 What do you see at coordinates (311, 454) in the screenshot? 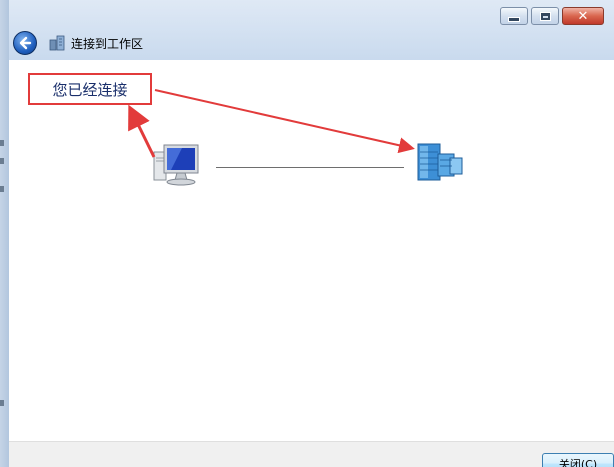
I see `dialog-footer: 关闭(C)` at bounding box center [311, 454].